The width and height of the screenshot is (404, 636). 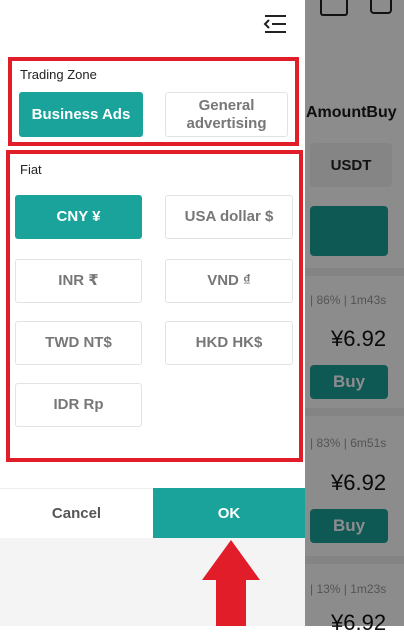 What do you see at coordinates (58, 74) in the screenshot?
I see `trading-zone-label: Trading Zone` at bounding box center [58, 74].